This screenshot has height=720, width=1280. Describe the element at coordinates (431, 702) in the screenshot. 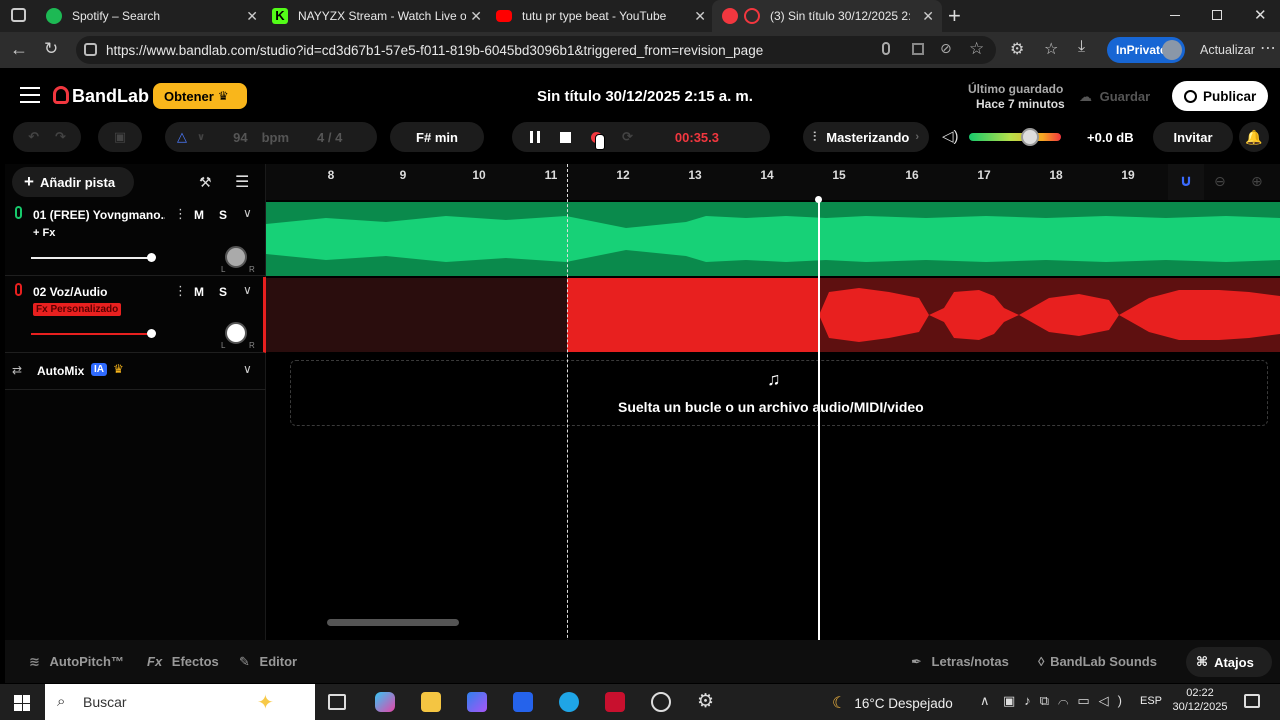

I see `file-explorer-icon` at that location.